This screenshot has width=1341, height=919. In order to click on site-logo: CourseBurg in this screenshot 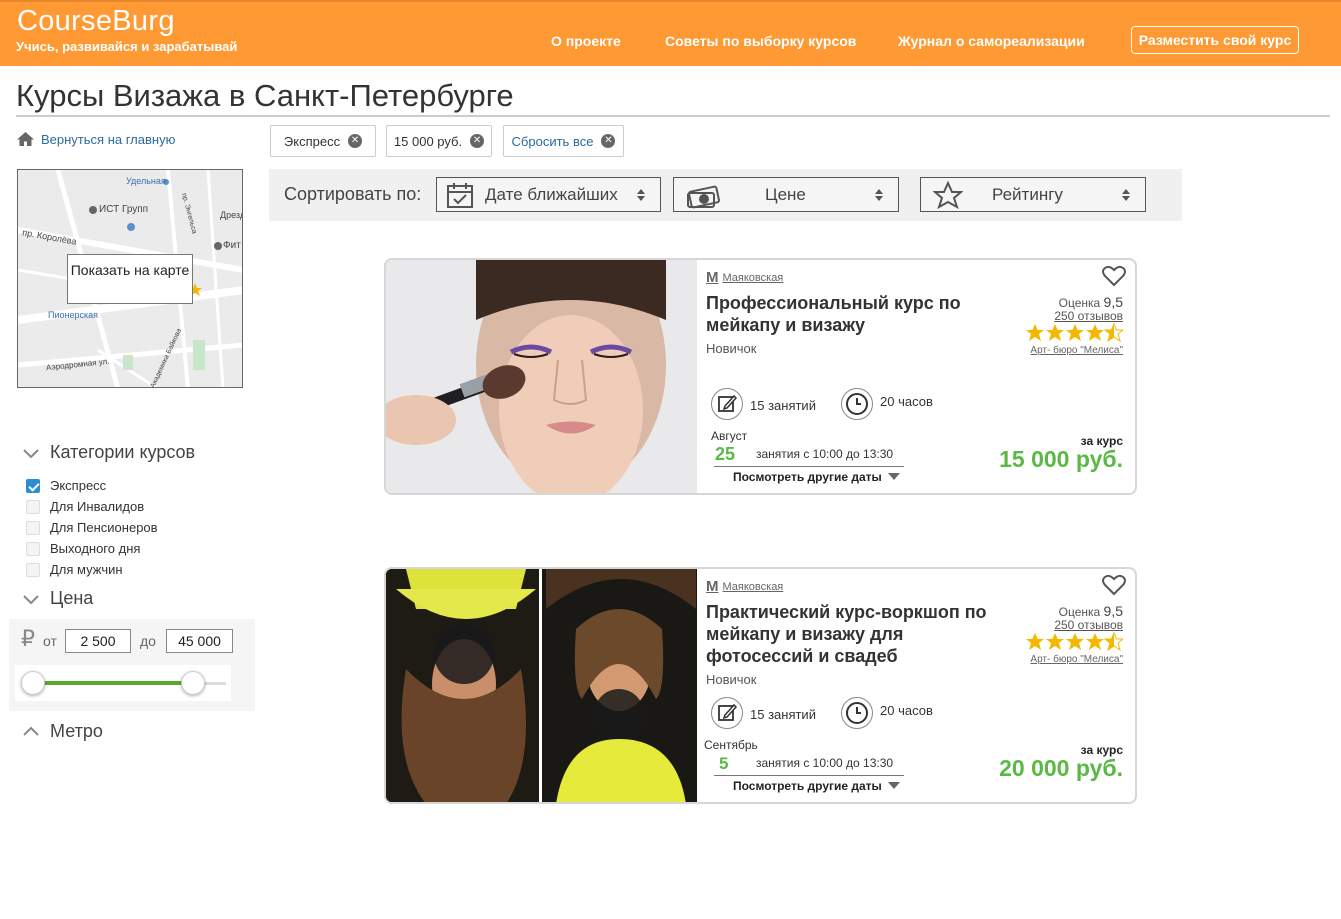, I will do `click(96, 21)`.